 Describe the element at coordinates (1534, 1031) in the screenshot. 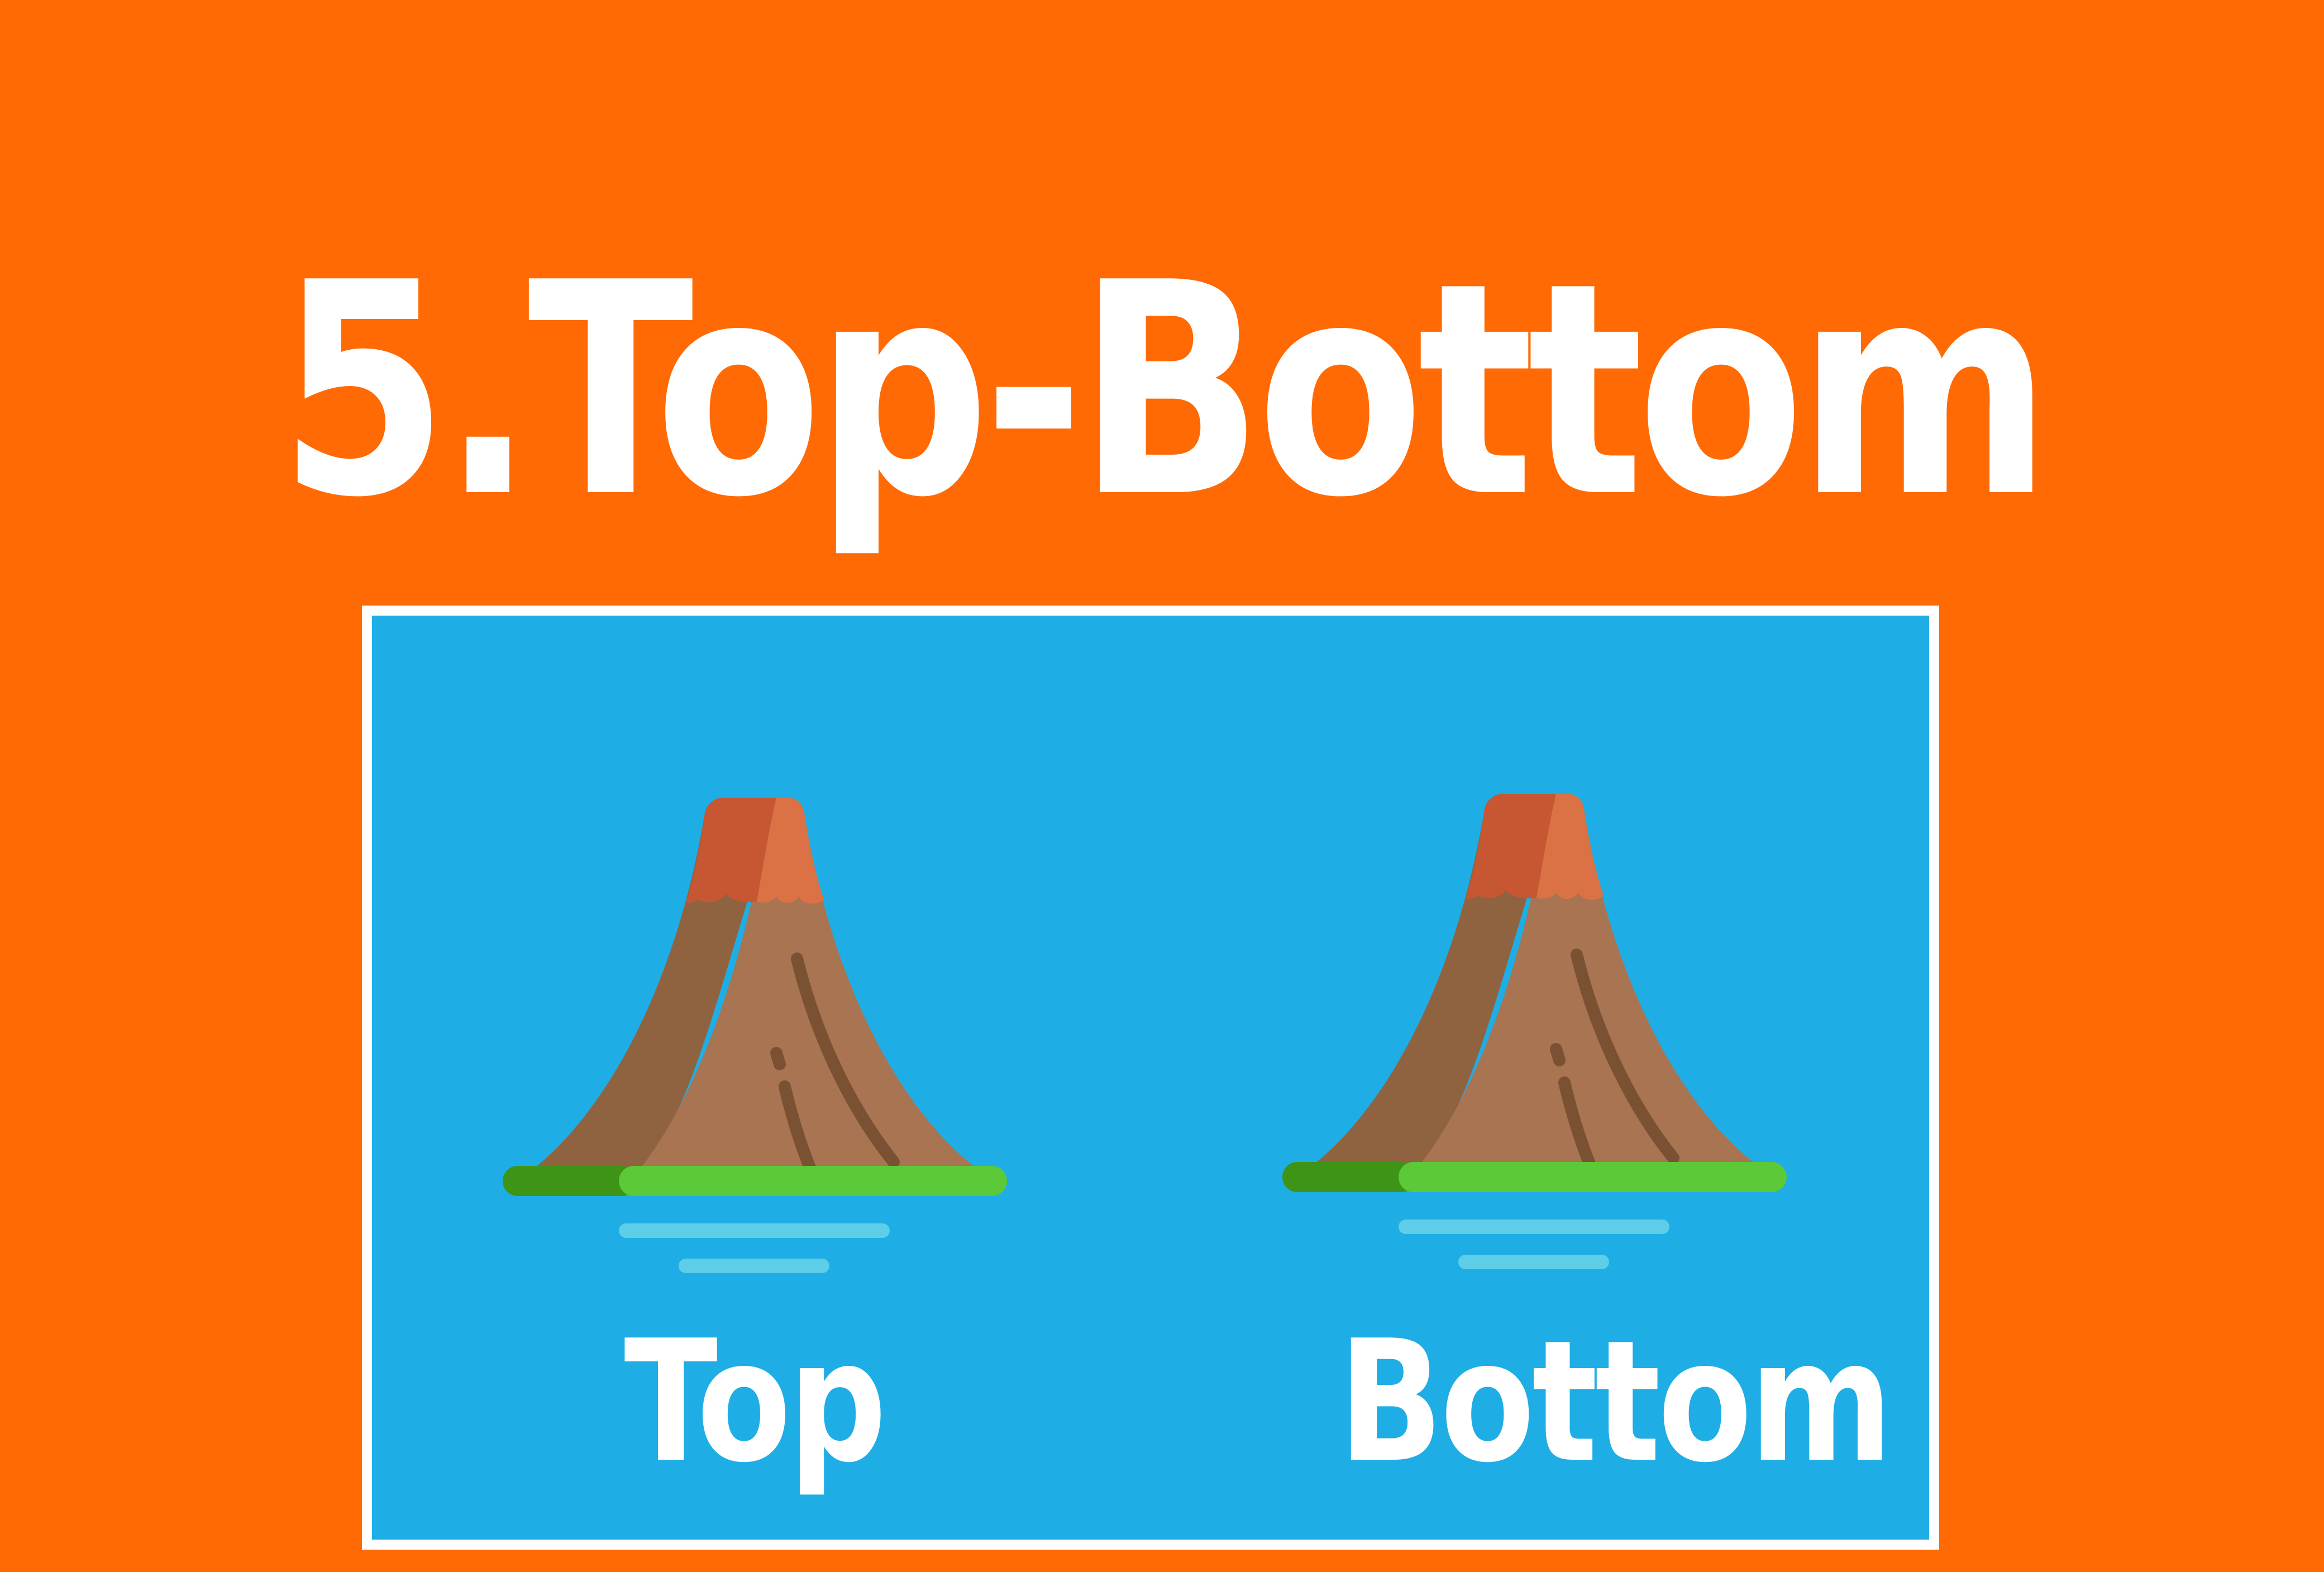

I see `volcano-right-icon` at that location.